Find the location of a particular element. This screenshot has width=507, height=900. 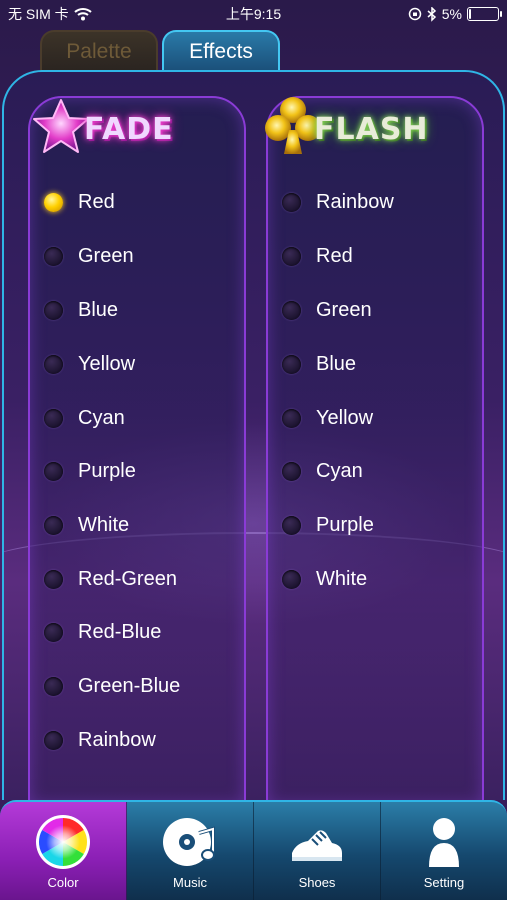

fade-option-red: Red is located at coordinates (79, 202).